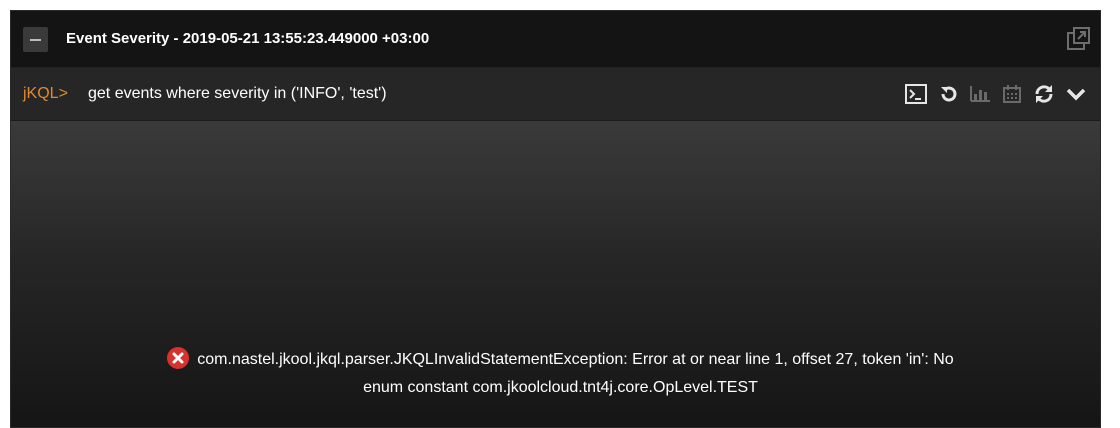  I want to click on undo-icon, so click(948, 94).